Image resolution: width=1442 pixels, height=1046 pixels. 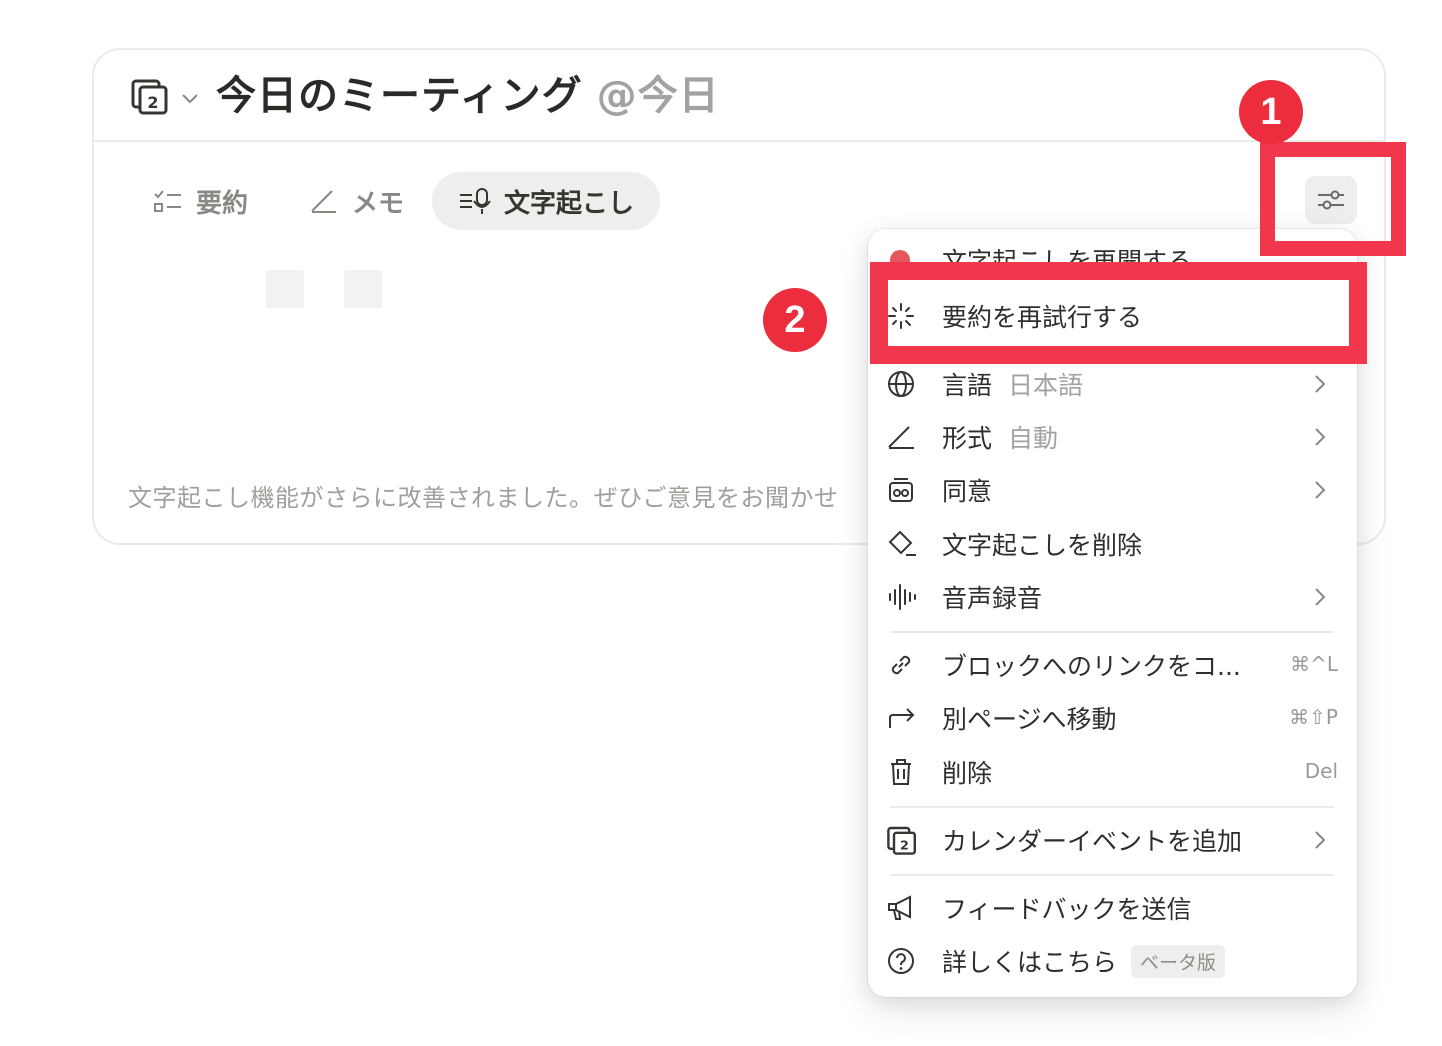 I want to click on shortcut-hint: Del, so click(x=1321, y=771).